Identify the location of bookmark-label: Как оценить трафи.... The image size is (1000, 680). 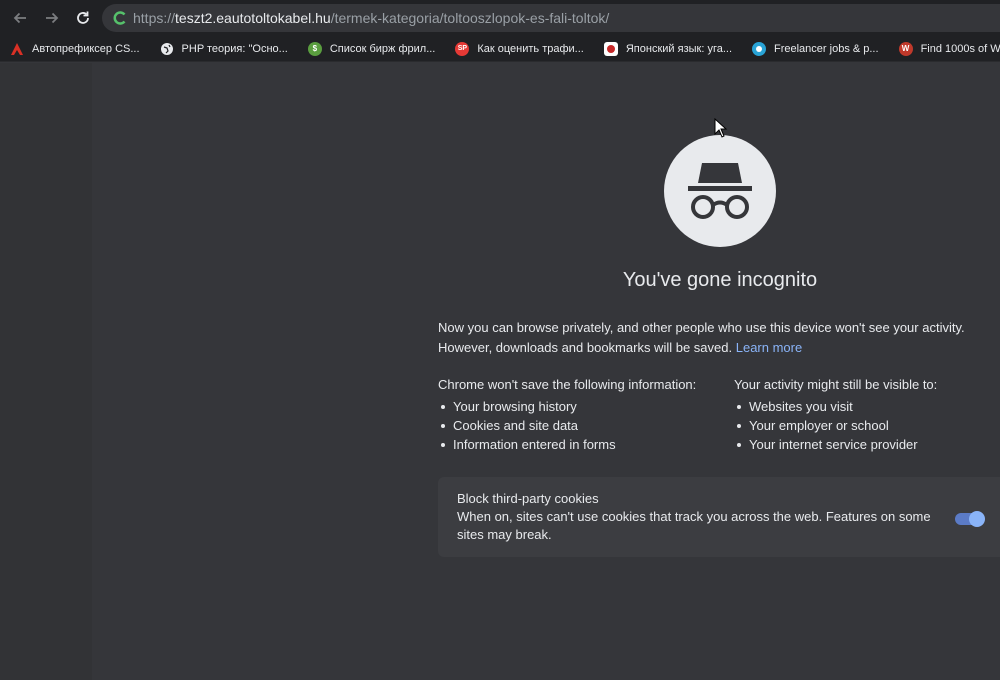
(530, 48).